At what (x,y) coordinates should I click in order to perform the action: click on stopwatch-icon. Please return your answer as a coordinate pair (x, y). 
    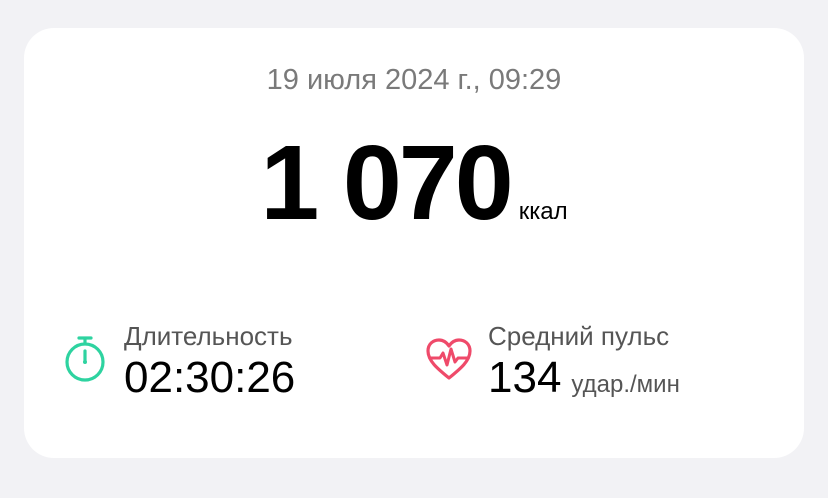
    Looking at the image, I should click on (85, 359).